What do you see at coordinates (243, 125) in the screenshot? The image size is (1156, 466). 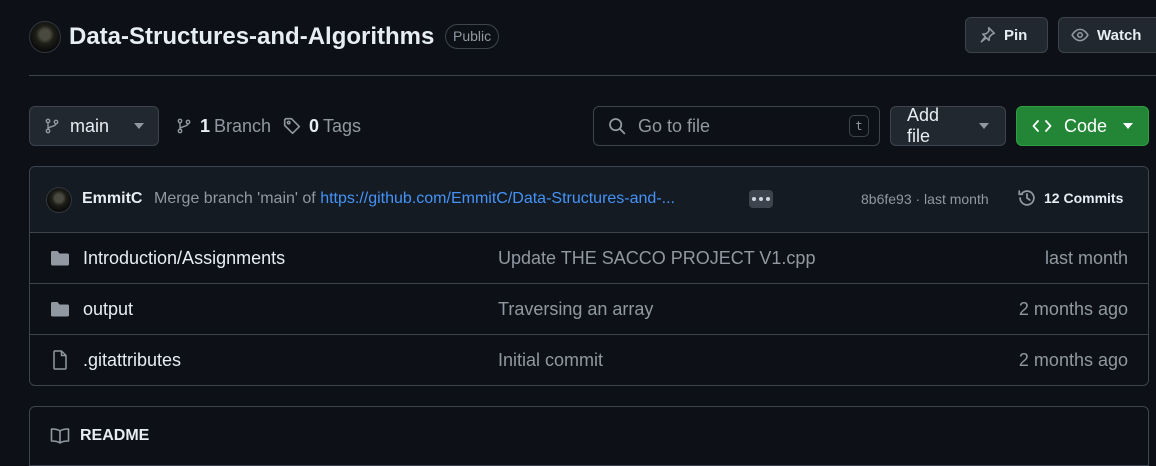 I see `branch-label: Branch` at bounding box center [243, 125].